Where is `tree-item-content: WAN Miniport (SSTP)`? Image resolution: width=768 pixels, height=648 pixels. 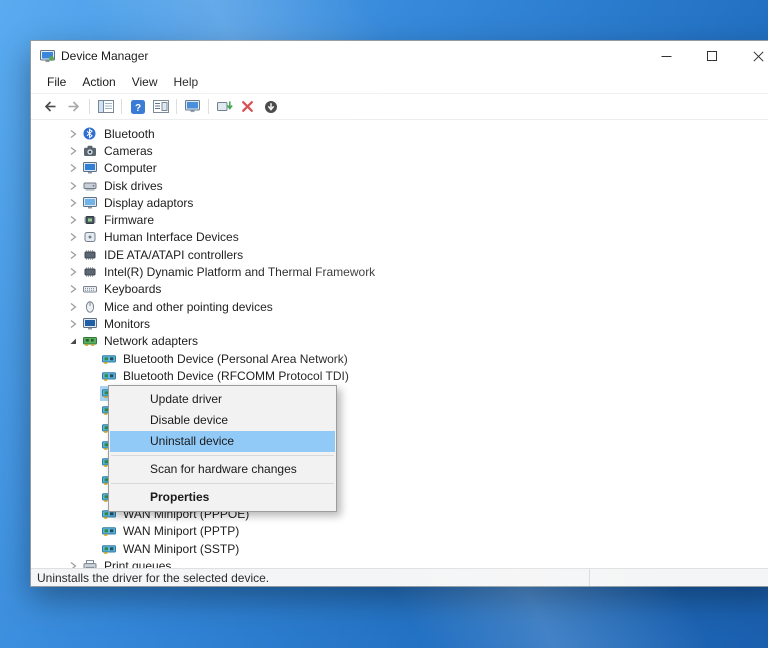
tree-item-content: WAN Miniport (SSTP) is located at coordinates (171, 549).